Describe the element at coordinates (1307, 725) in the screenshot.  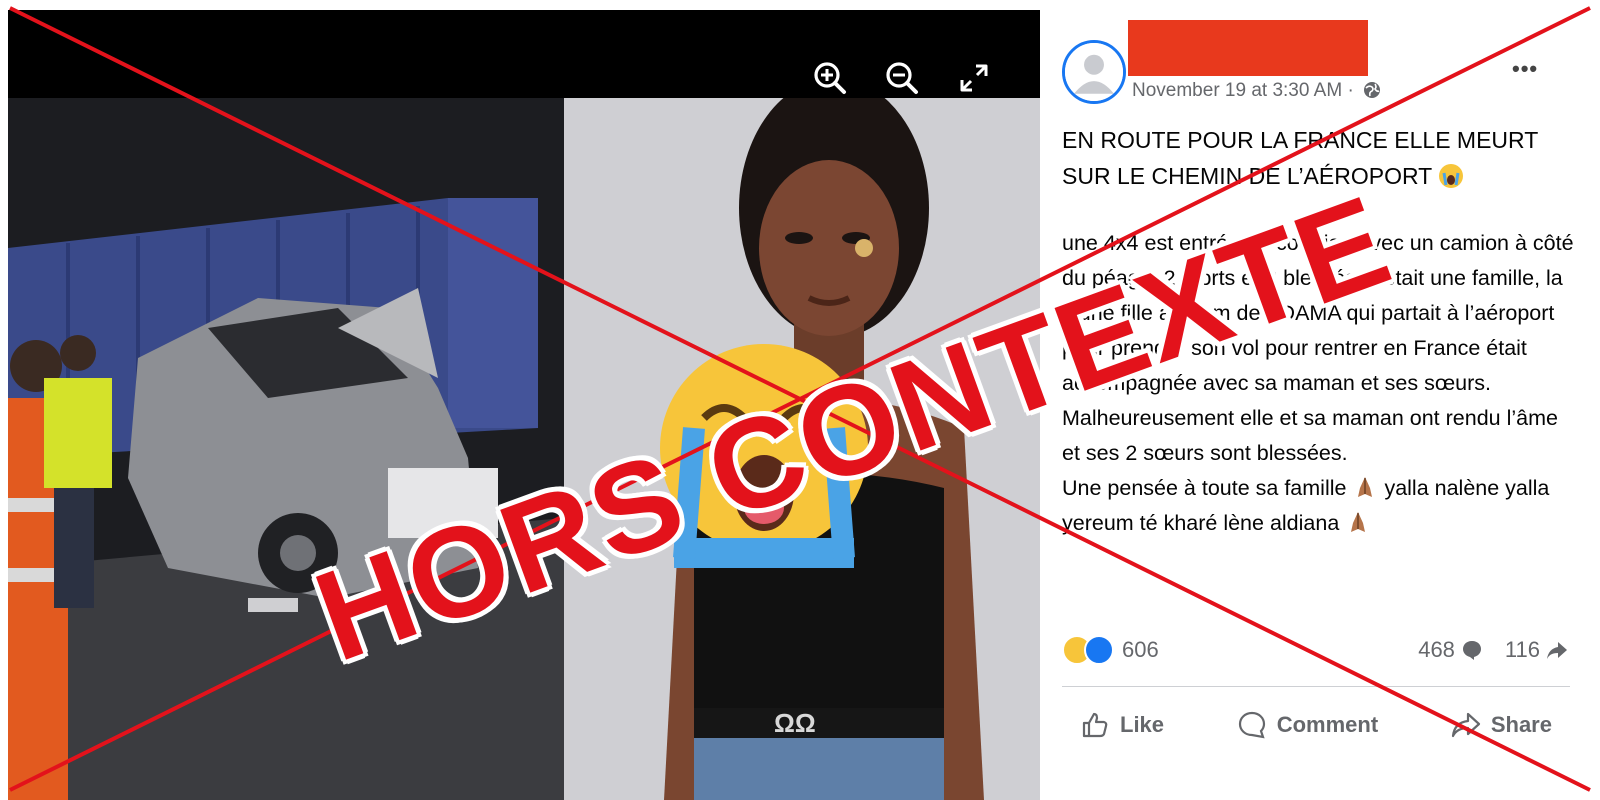
I see `comment-button: Comment` at that location.